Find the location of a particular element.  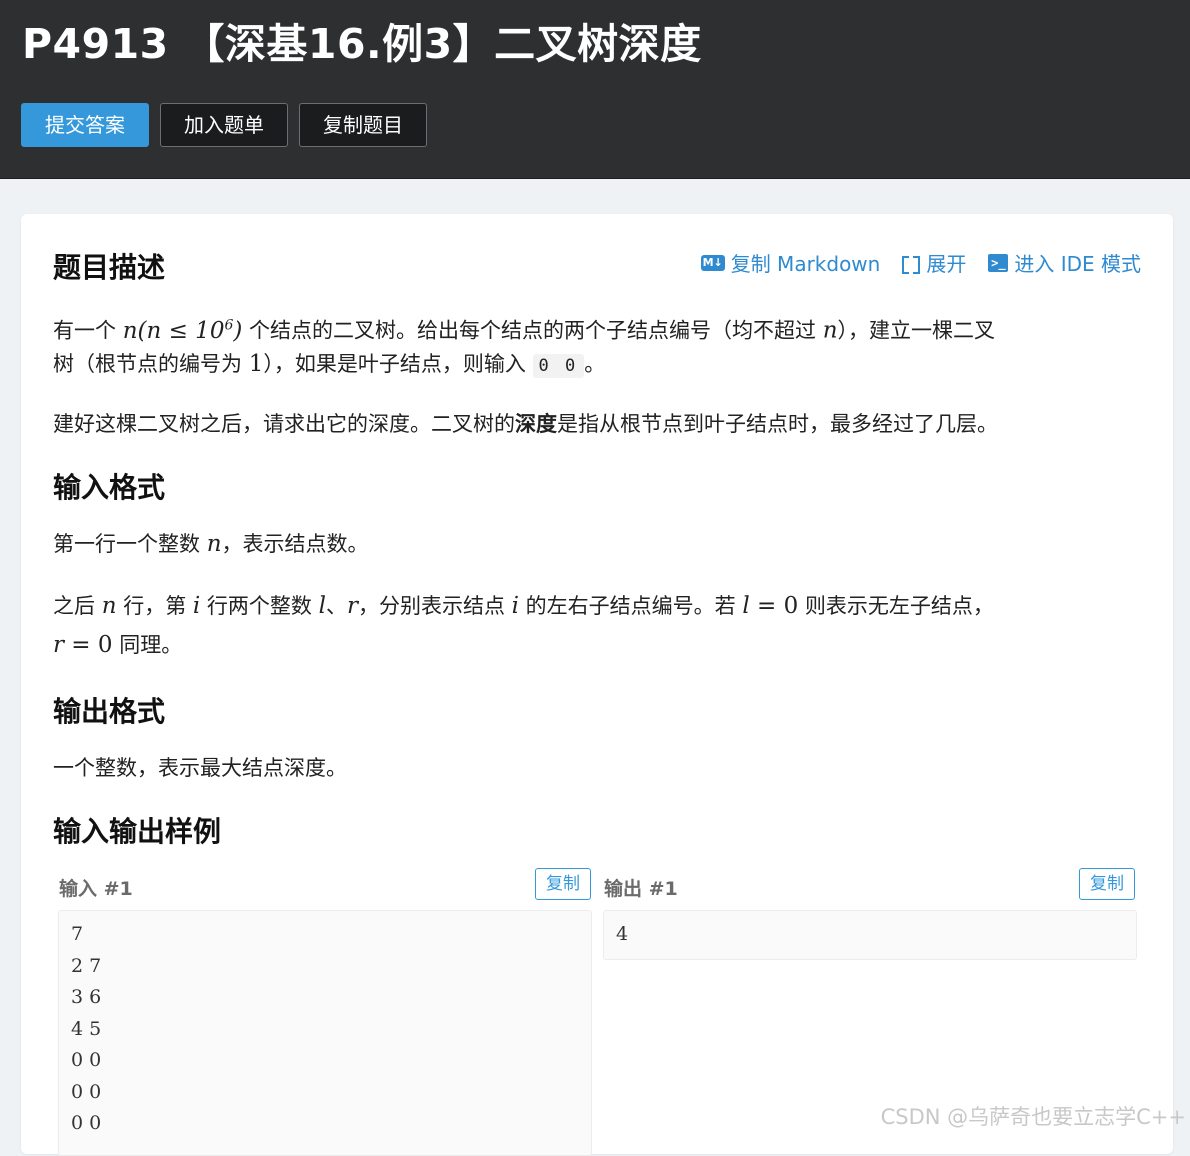

math-one: 1 is located at coordinates (256, 364).